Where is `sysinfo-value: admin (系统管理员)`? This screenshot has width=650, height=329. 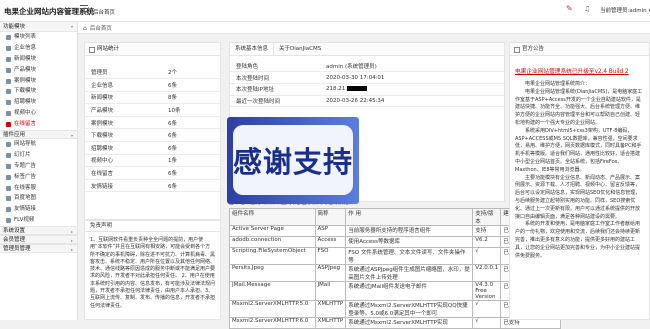
sysinfo-value: admin (系统管理员) is located at coordinates (412, 66).